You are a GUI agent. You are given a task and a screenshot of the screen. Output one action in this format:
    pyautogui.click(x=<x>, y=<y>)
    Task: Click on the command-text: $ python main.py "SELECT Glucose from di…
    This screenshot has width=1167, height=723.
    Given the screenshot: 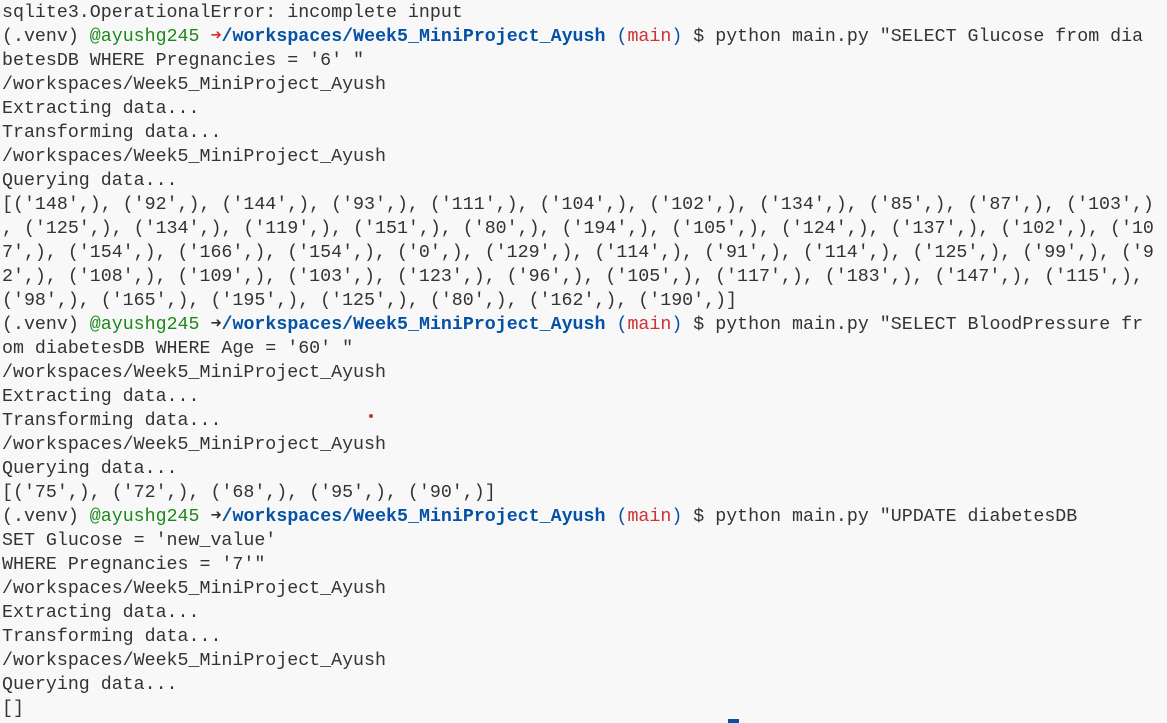 What is the action you would take?
    pyautogui.click(x=913, y=37)
    